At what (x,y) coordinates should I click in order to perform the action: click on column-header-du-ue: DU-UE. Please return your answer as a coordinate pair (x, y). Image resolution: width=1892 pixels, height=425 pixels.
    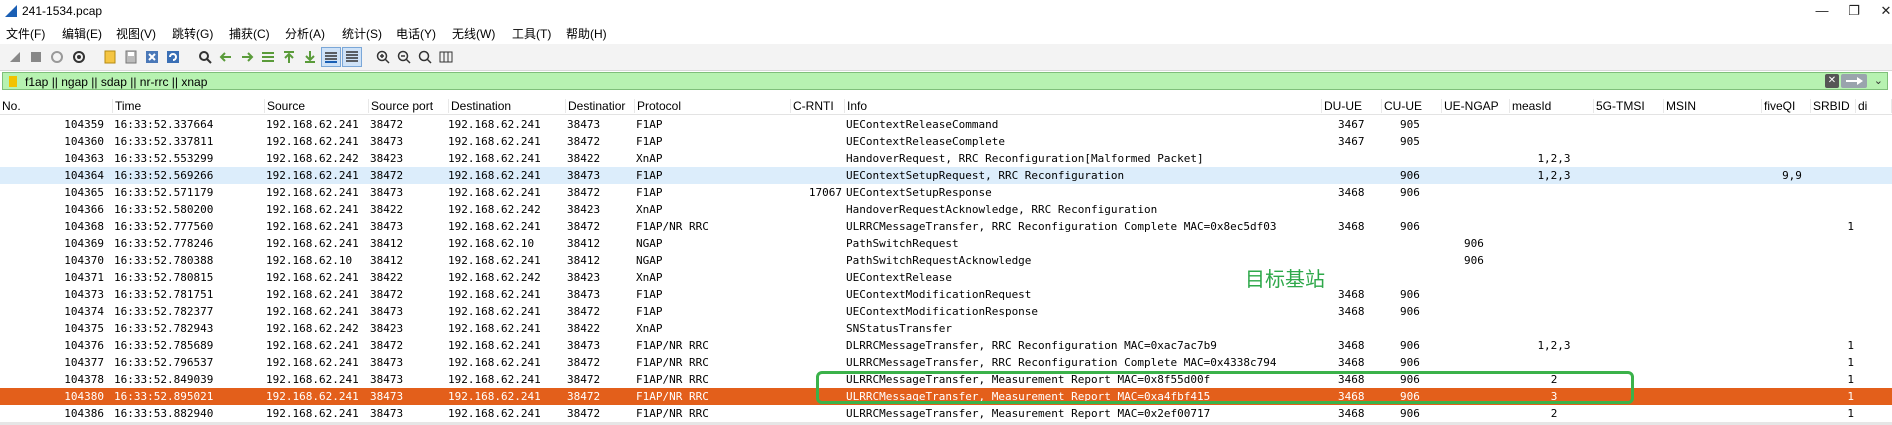
    Looking at the image, I should click on (1352, 106).